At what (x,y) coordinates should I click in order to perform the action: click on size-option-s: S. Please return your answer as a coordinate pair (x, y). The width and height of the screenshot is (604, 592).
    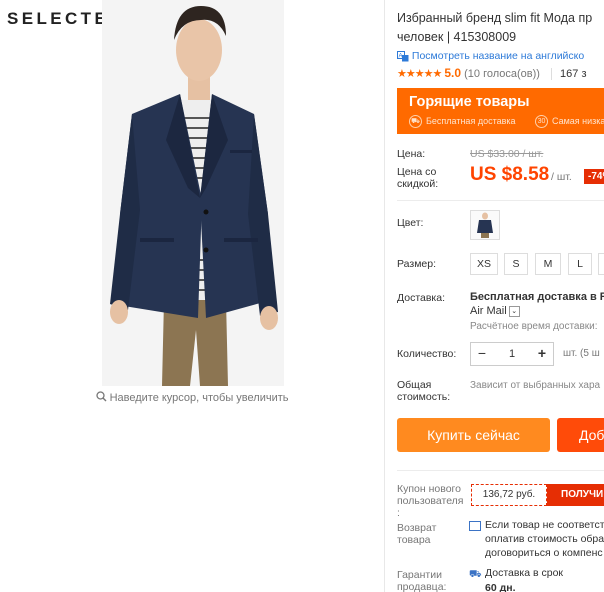
    Looking at the image, I should click on (516, 264).